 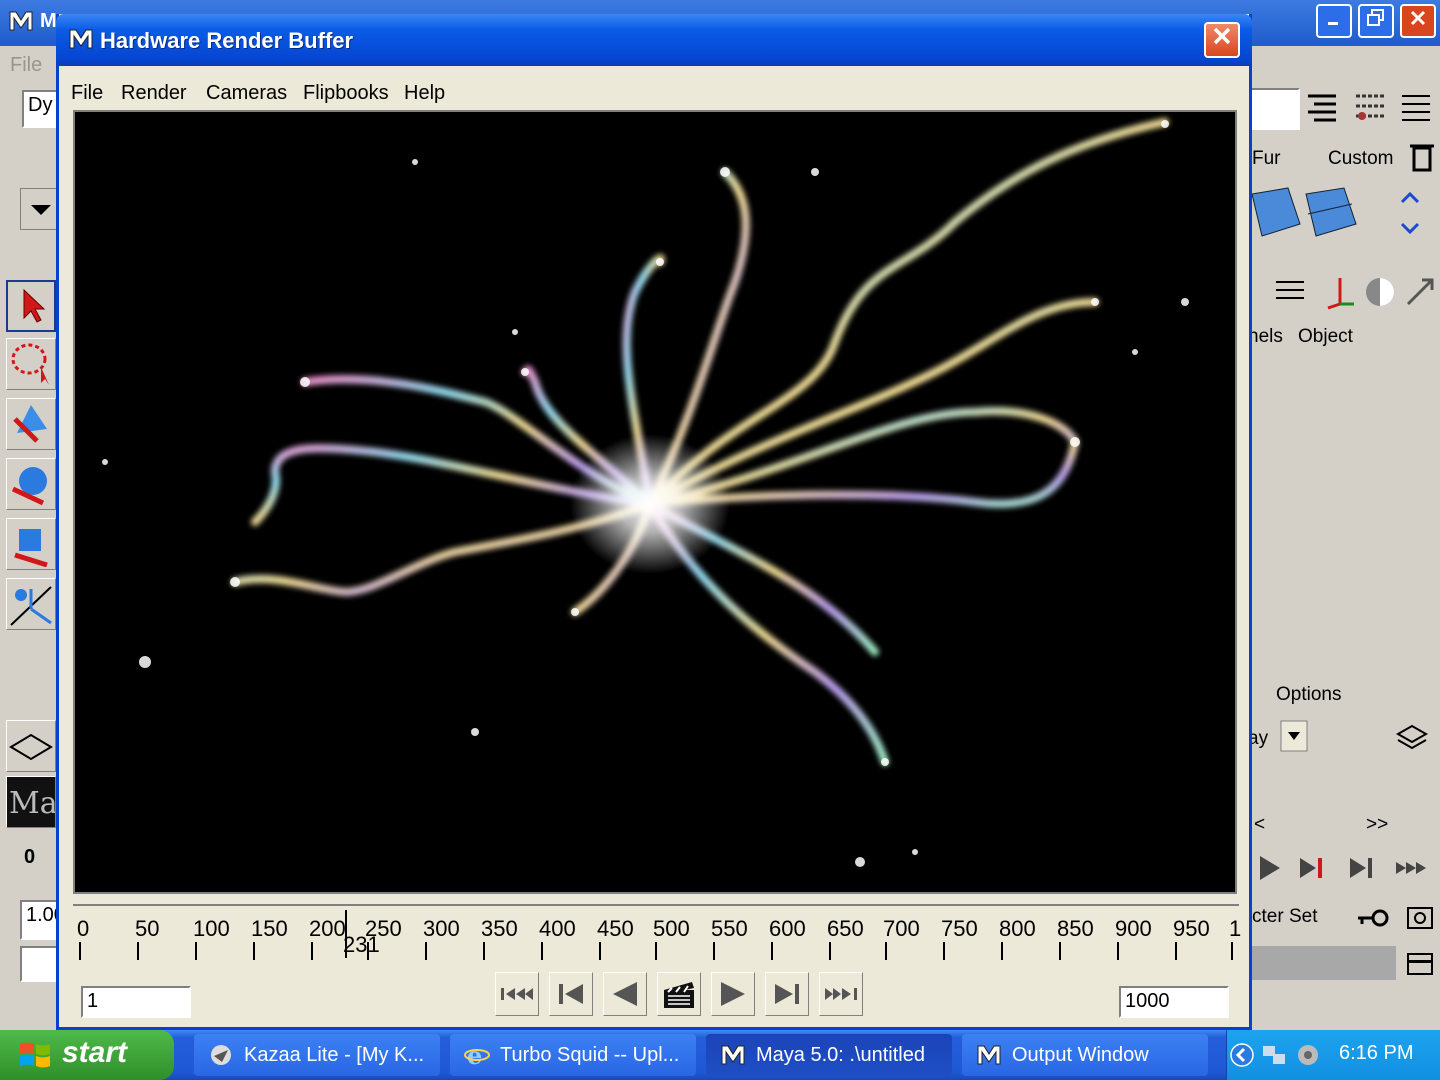 What do you see at coordinates (31, 604) in the screenshot?
I see `manipulator-tool-button` at bounding box center [31, 604].